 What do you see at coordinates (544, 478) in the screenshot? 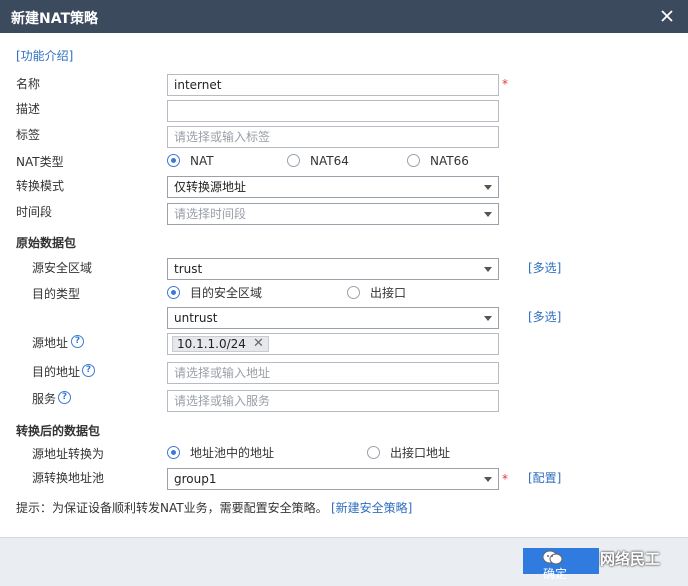
I see `pool-config-link: [配置]` at bounding box center [544, 478].